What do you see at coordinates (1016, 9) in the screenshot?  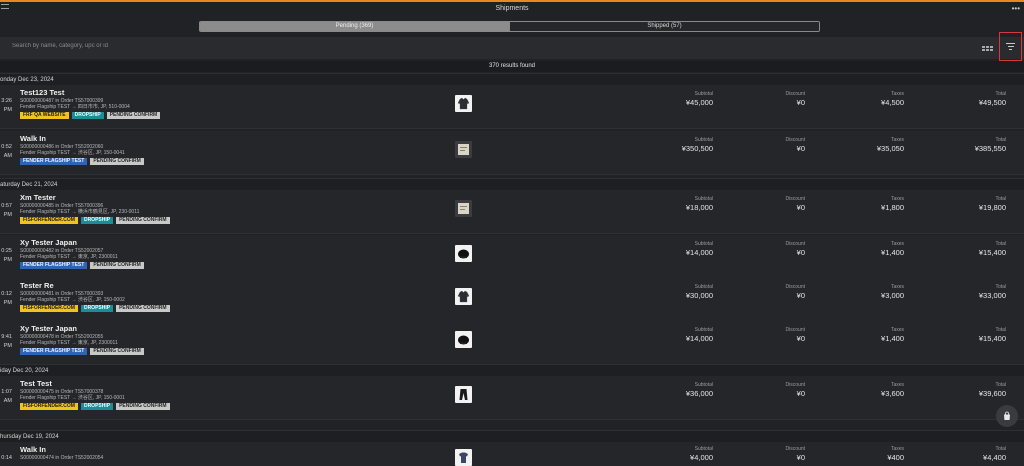 I see `more-options-icon: •••` at bounding box center [1016, 9].